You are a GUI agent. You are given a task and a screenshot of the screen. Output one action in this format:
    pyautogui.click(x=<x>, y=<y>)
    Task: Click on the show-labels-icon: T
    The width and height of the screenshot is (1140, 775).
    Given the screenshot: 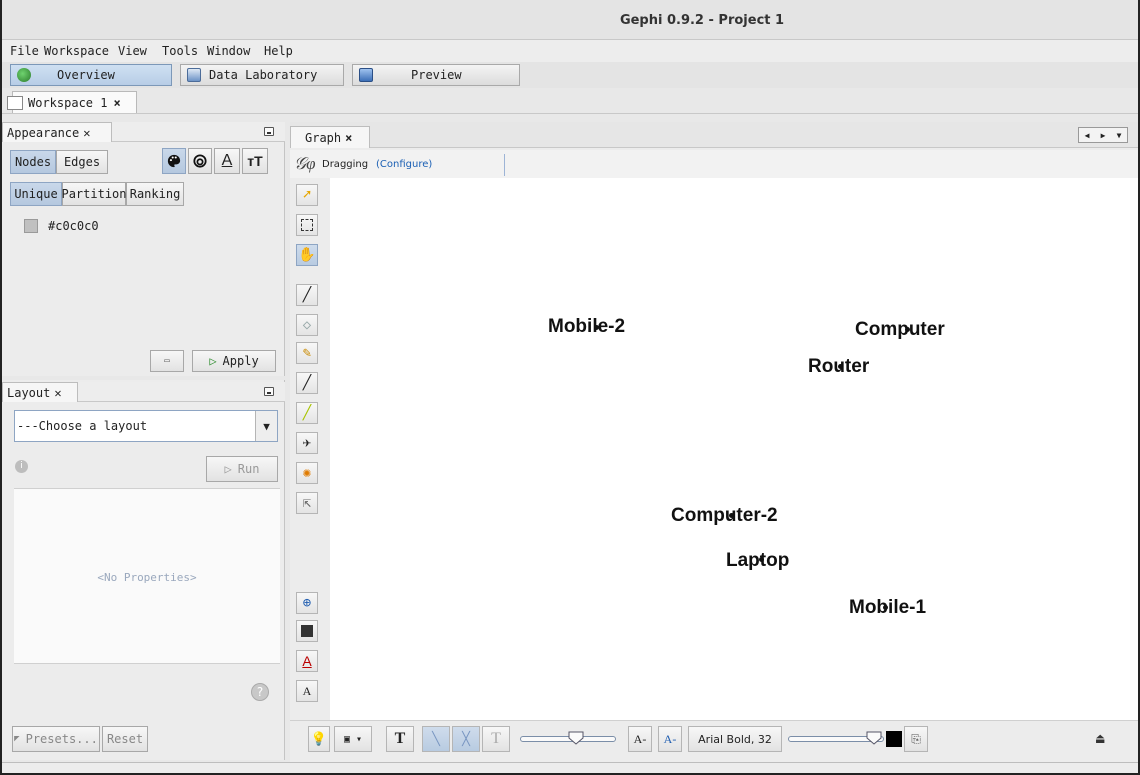 What is the action you would take?
    pyautogui.click(x=400, y=739)
    